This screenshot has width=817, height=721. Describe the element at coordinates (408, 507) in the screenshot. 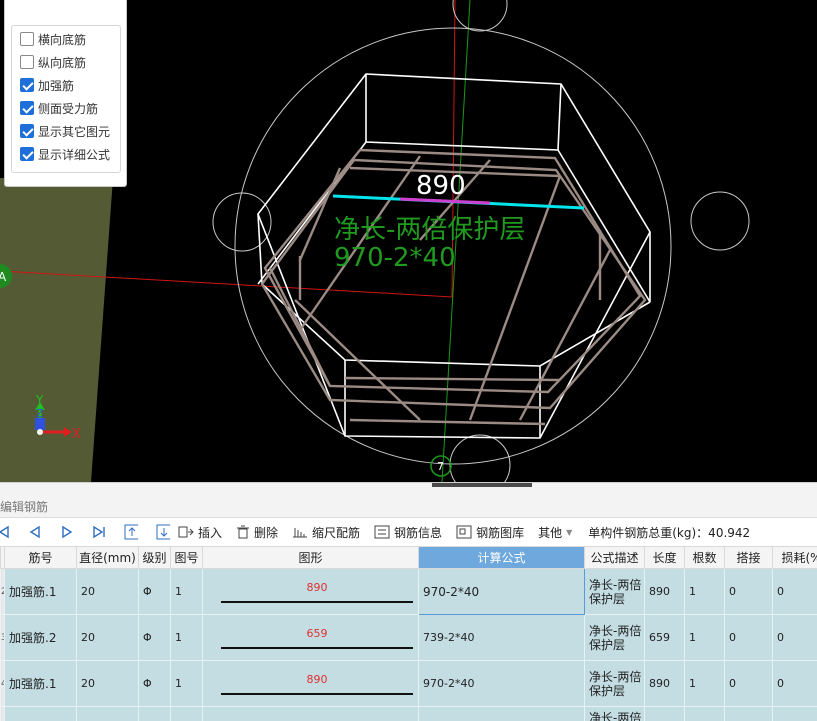

I see `editor-title: 编辑钢筋` at that location.